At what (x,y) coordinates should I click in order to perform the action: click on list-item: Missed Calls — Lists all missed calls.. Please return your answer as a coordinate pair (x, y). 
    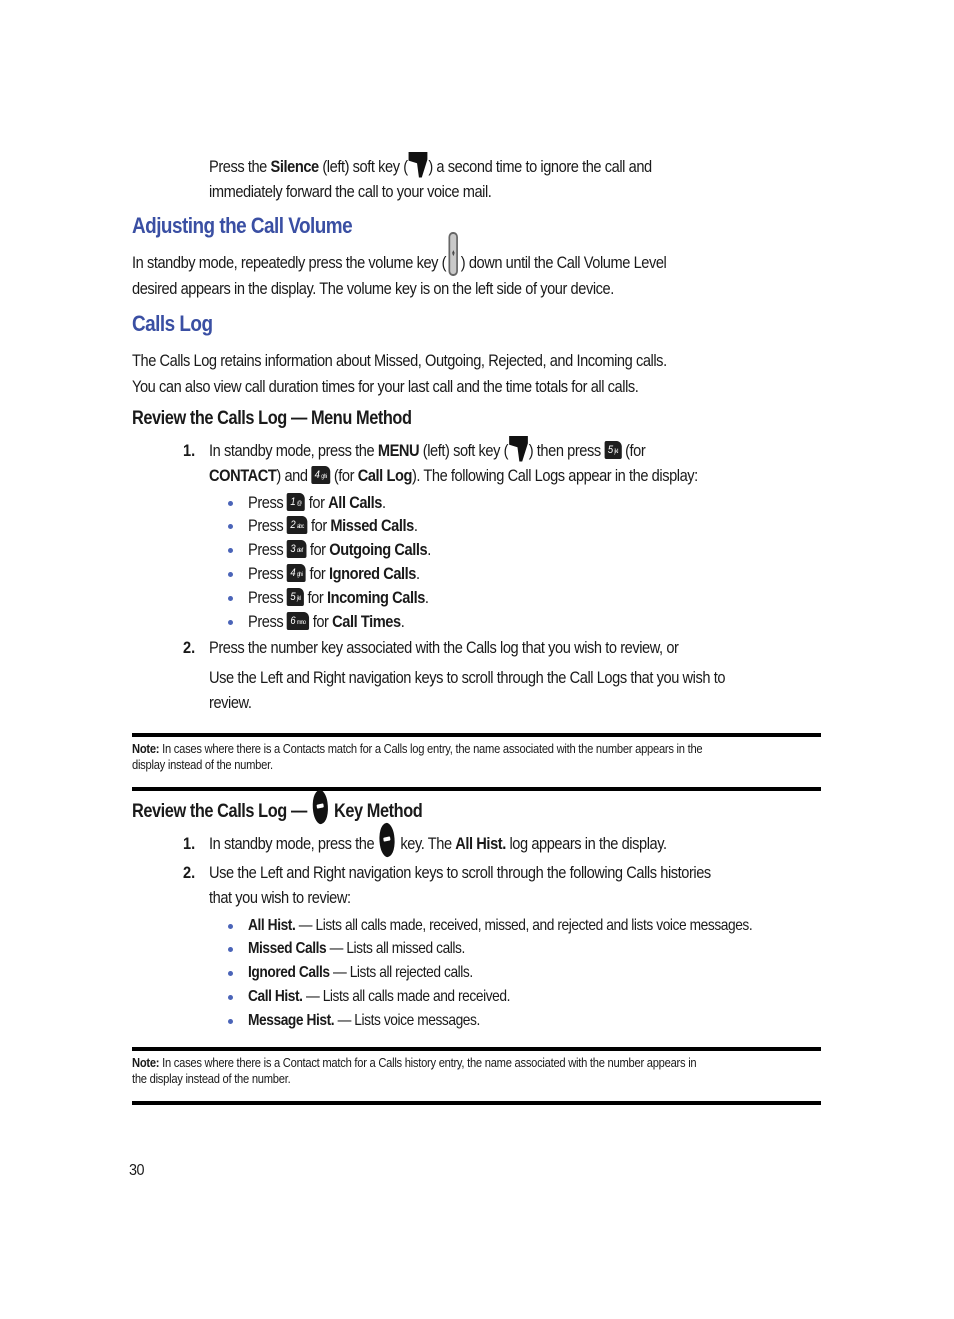
    Looking at the image, I should click on (356, 948).